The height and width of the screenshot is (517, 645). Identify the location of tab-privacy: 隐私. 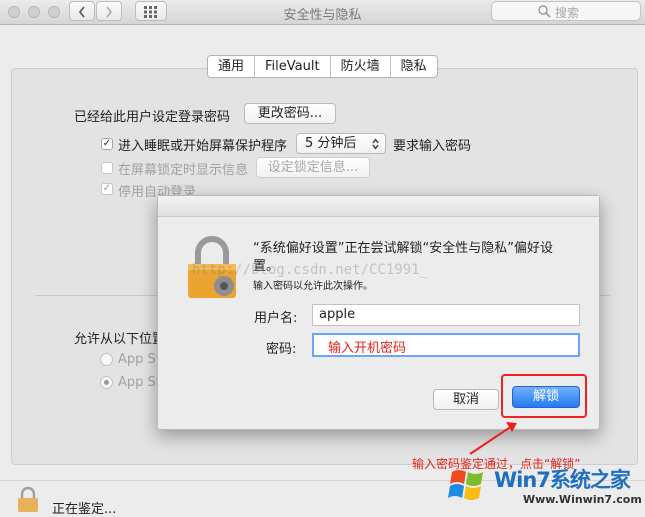
(414, 66).